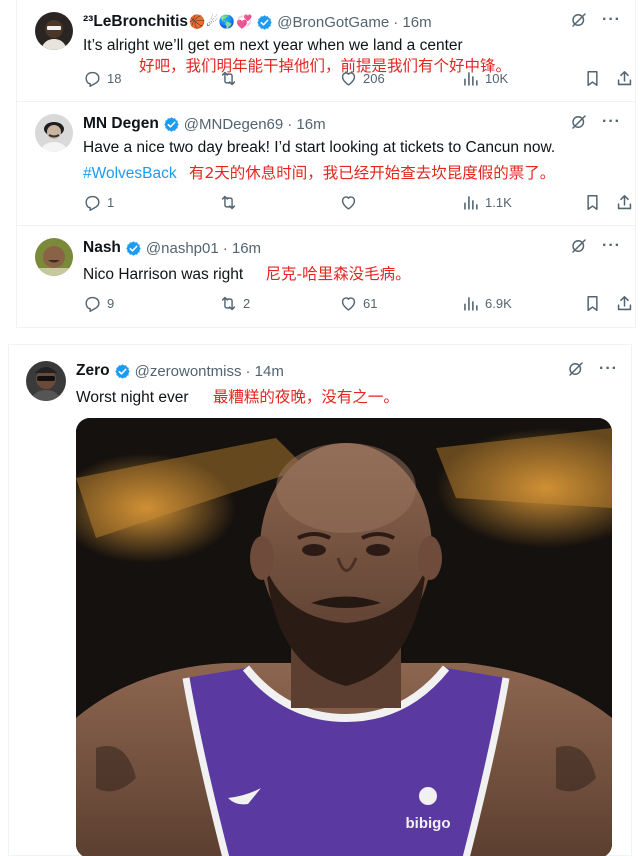  I want to click on reply-count: 18, so click(114, 78).